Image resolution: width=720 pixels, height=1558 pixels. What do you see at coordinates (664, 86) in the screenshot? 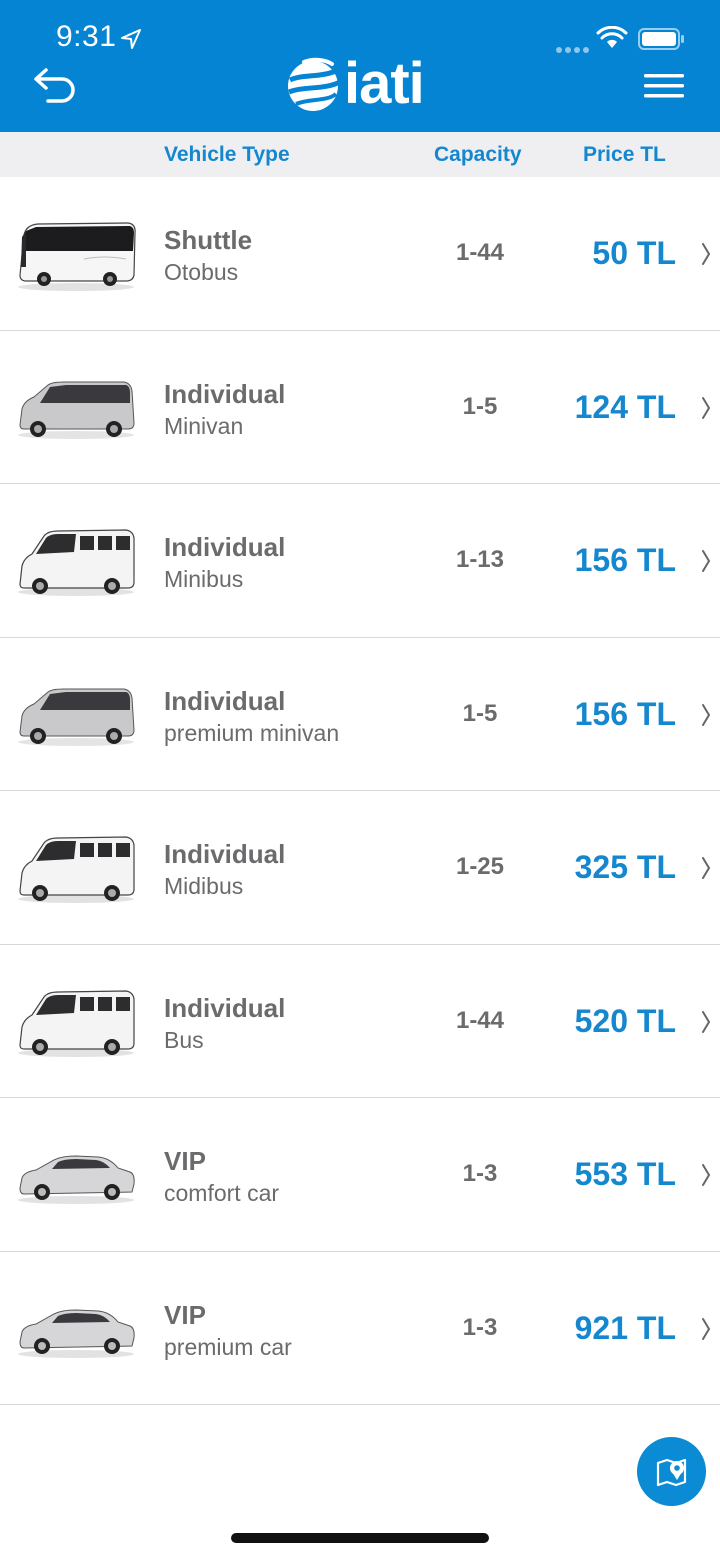
I see `hamburger-menu-icon` at bounding box center [664, 86].